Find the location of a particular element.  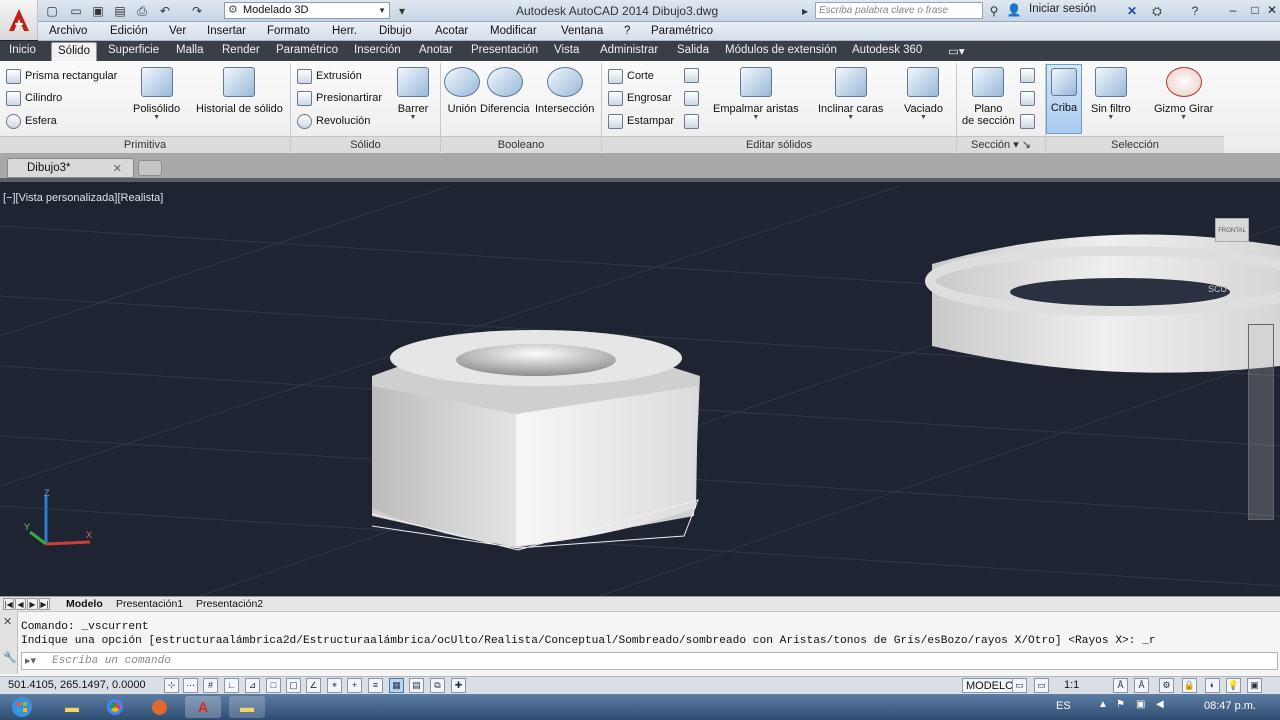

cart-icon: ⛭ is located at coordinates (1157, 11).